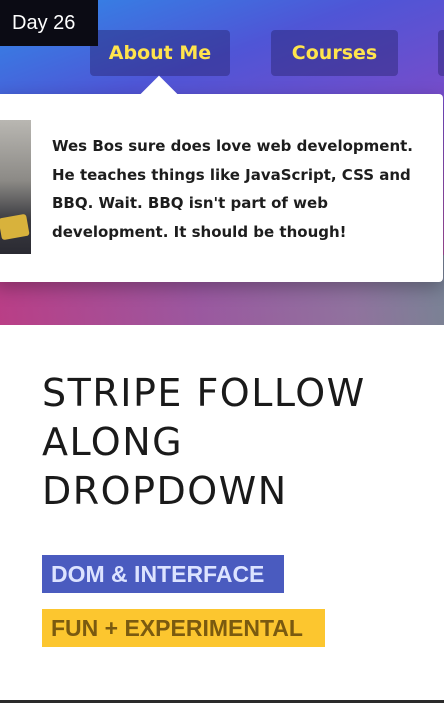  I want to click on page-title: Stripe Follow Along Dropdown, so click(204, 442).